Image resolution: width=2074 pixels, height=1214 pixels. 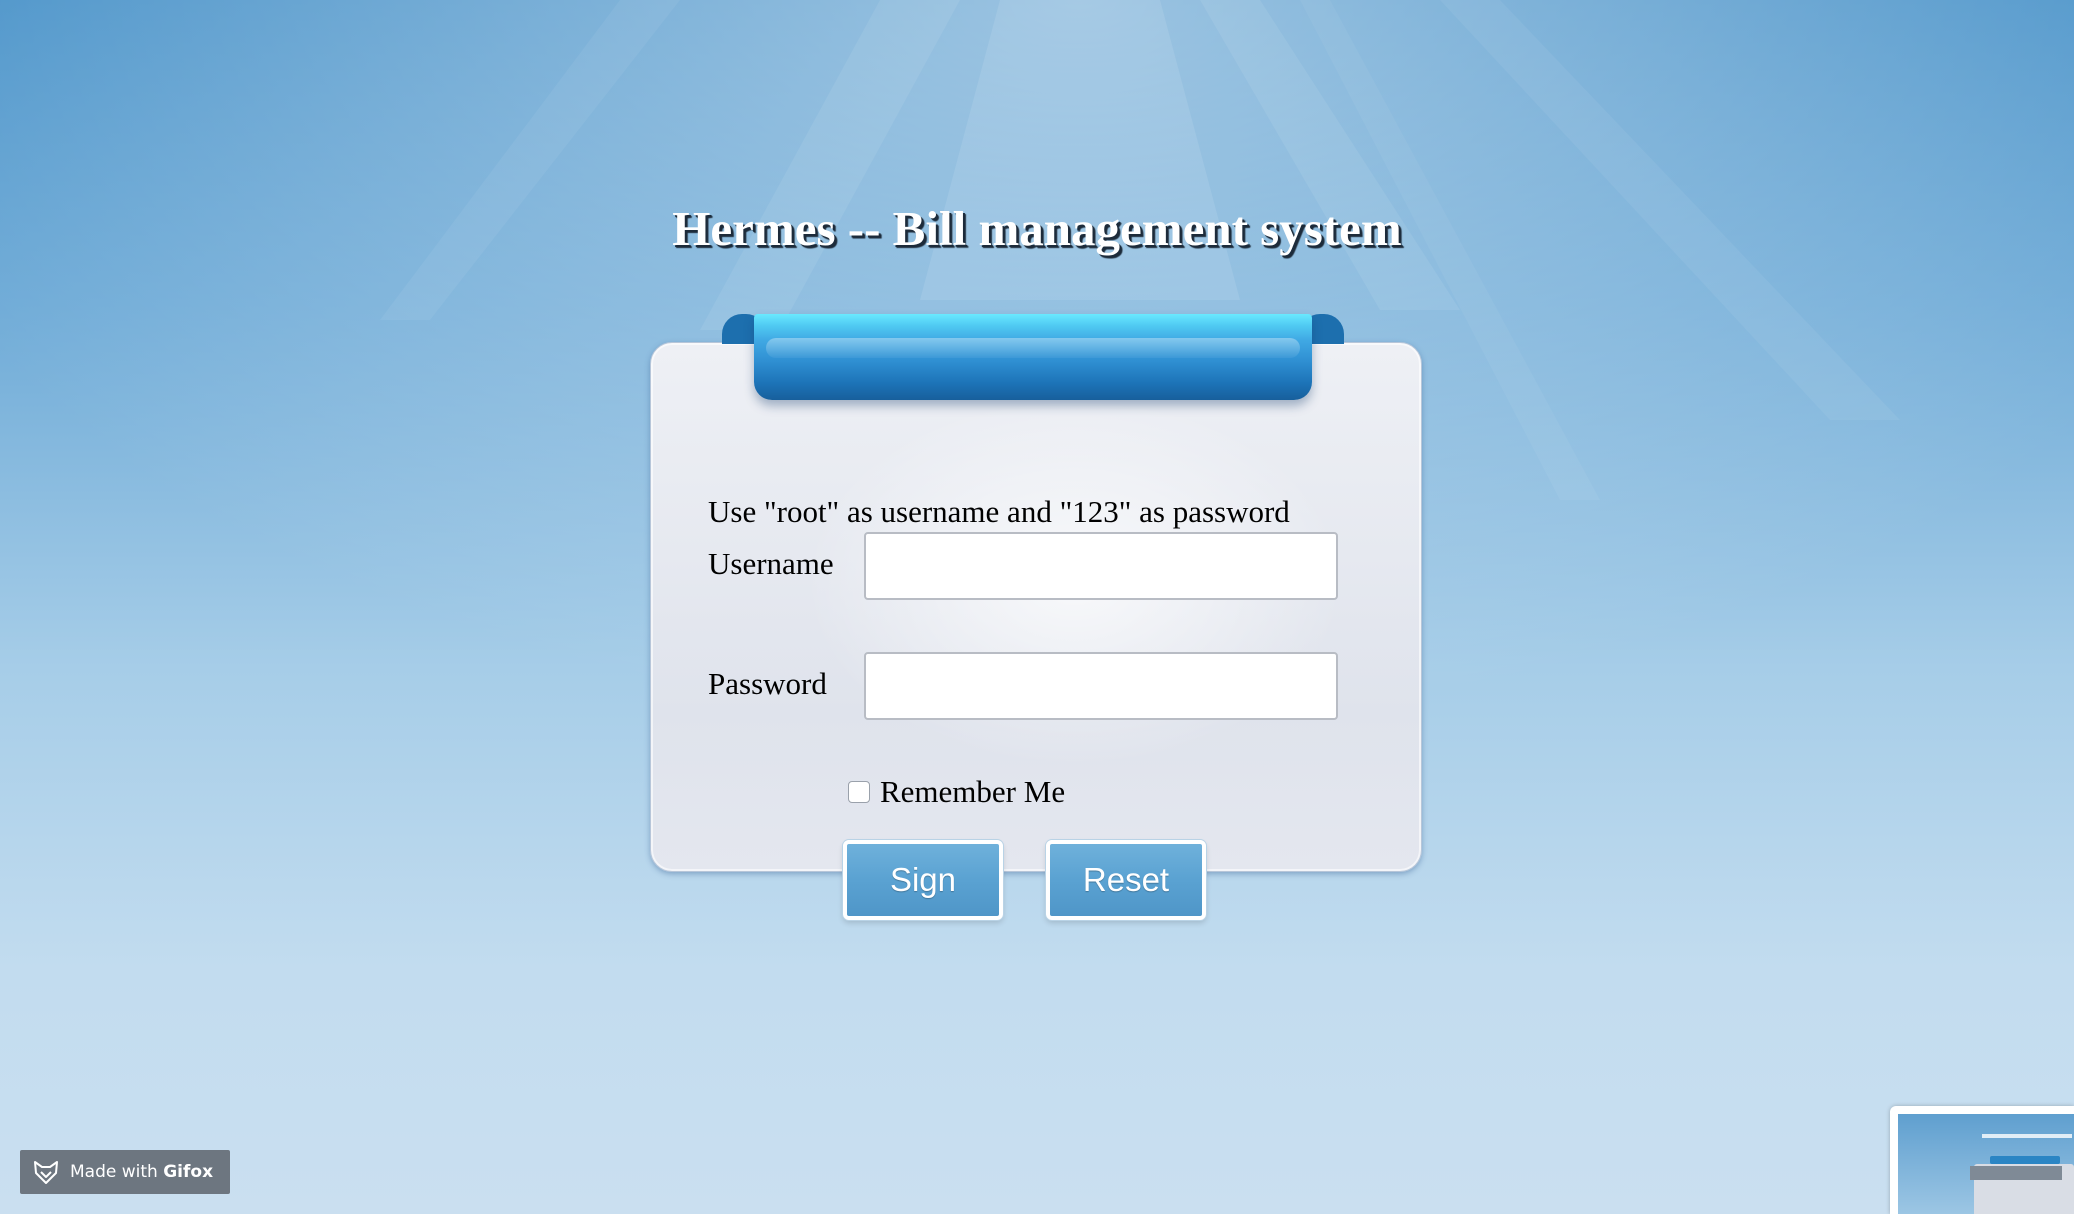 I want to click on reset-button: Reset, so click(x=1126, y=880).